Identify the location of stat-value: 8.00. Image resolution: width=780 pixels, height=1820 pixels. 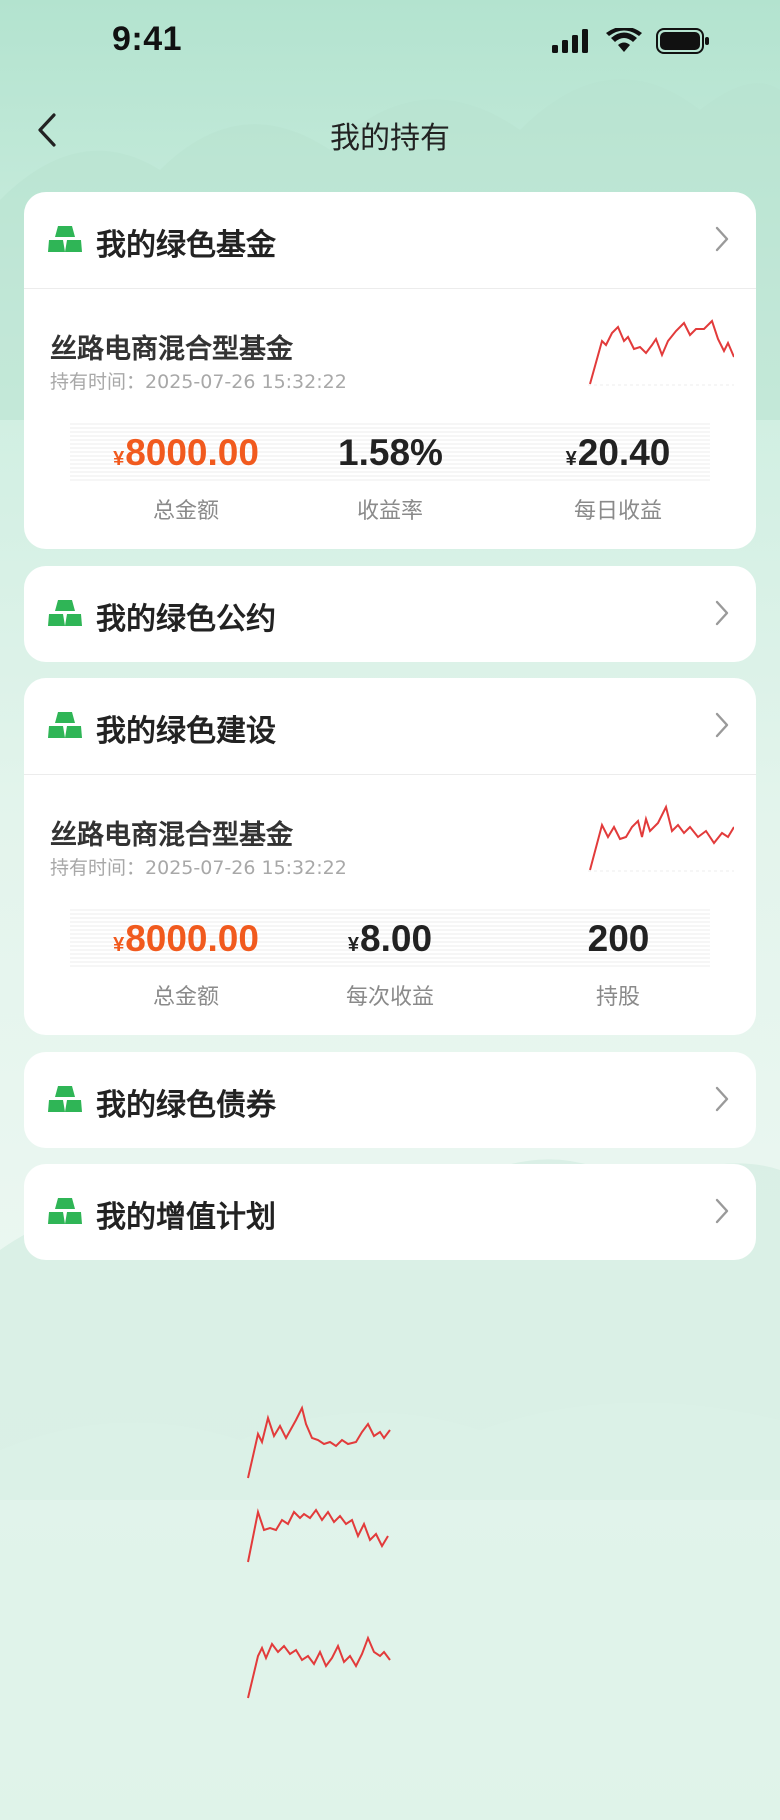
(396, 938).